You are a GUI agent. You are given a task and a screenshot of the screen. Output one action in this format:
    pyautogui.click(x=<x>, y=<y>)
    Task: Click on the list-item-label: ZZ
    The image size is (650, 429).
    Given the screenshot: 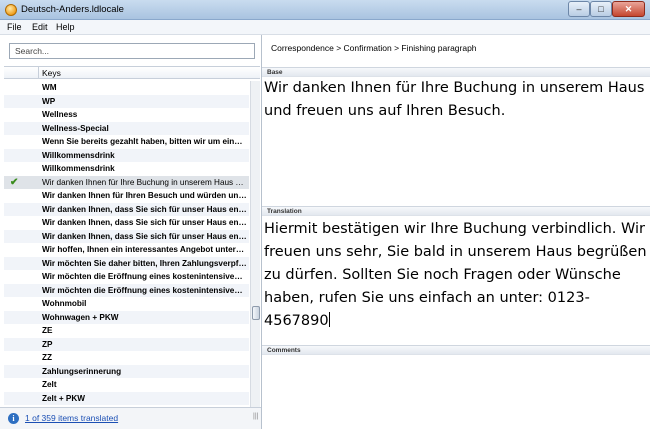 What is the action you would take?
    pyautogui.click(x=47, y=357)
    